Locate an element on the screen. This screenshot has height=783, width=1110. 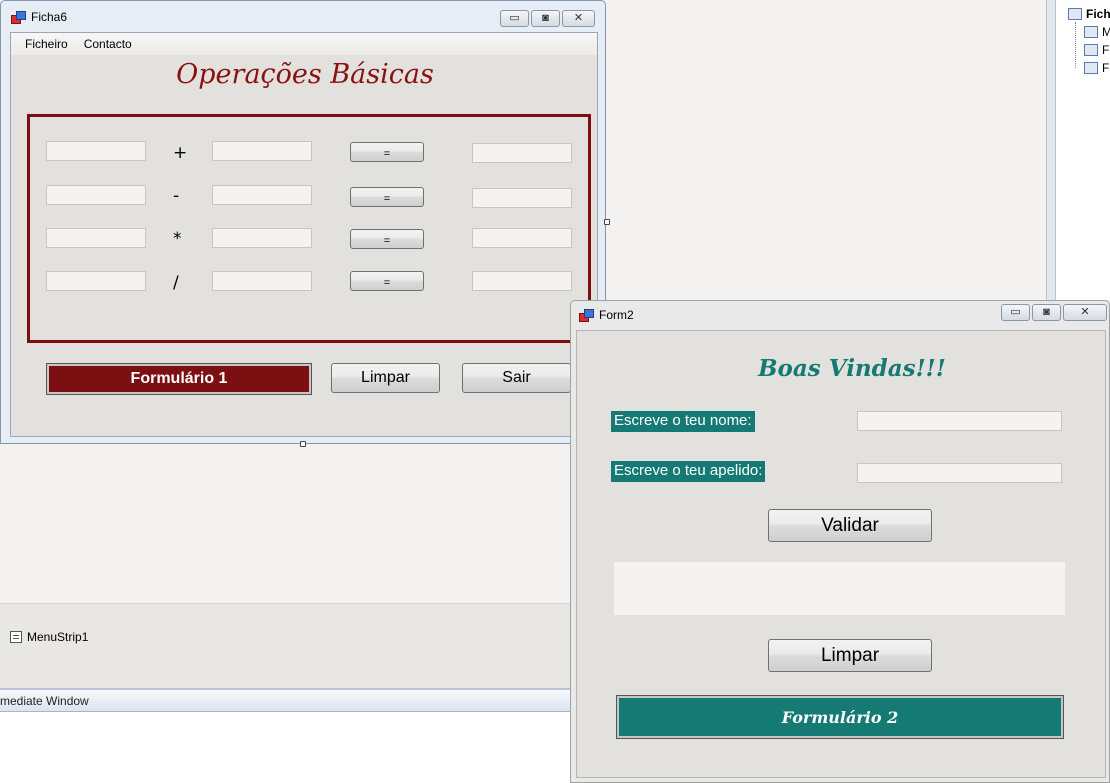
menustrip-component: MenuStrip1 is located at coordinates (49, 637).